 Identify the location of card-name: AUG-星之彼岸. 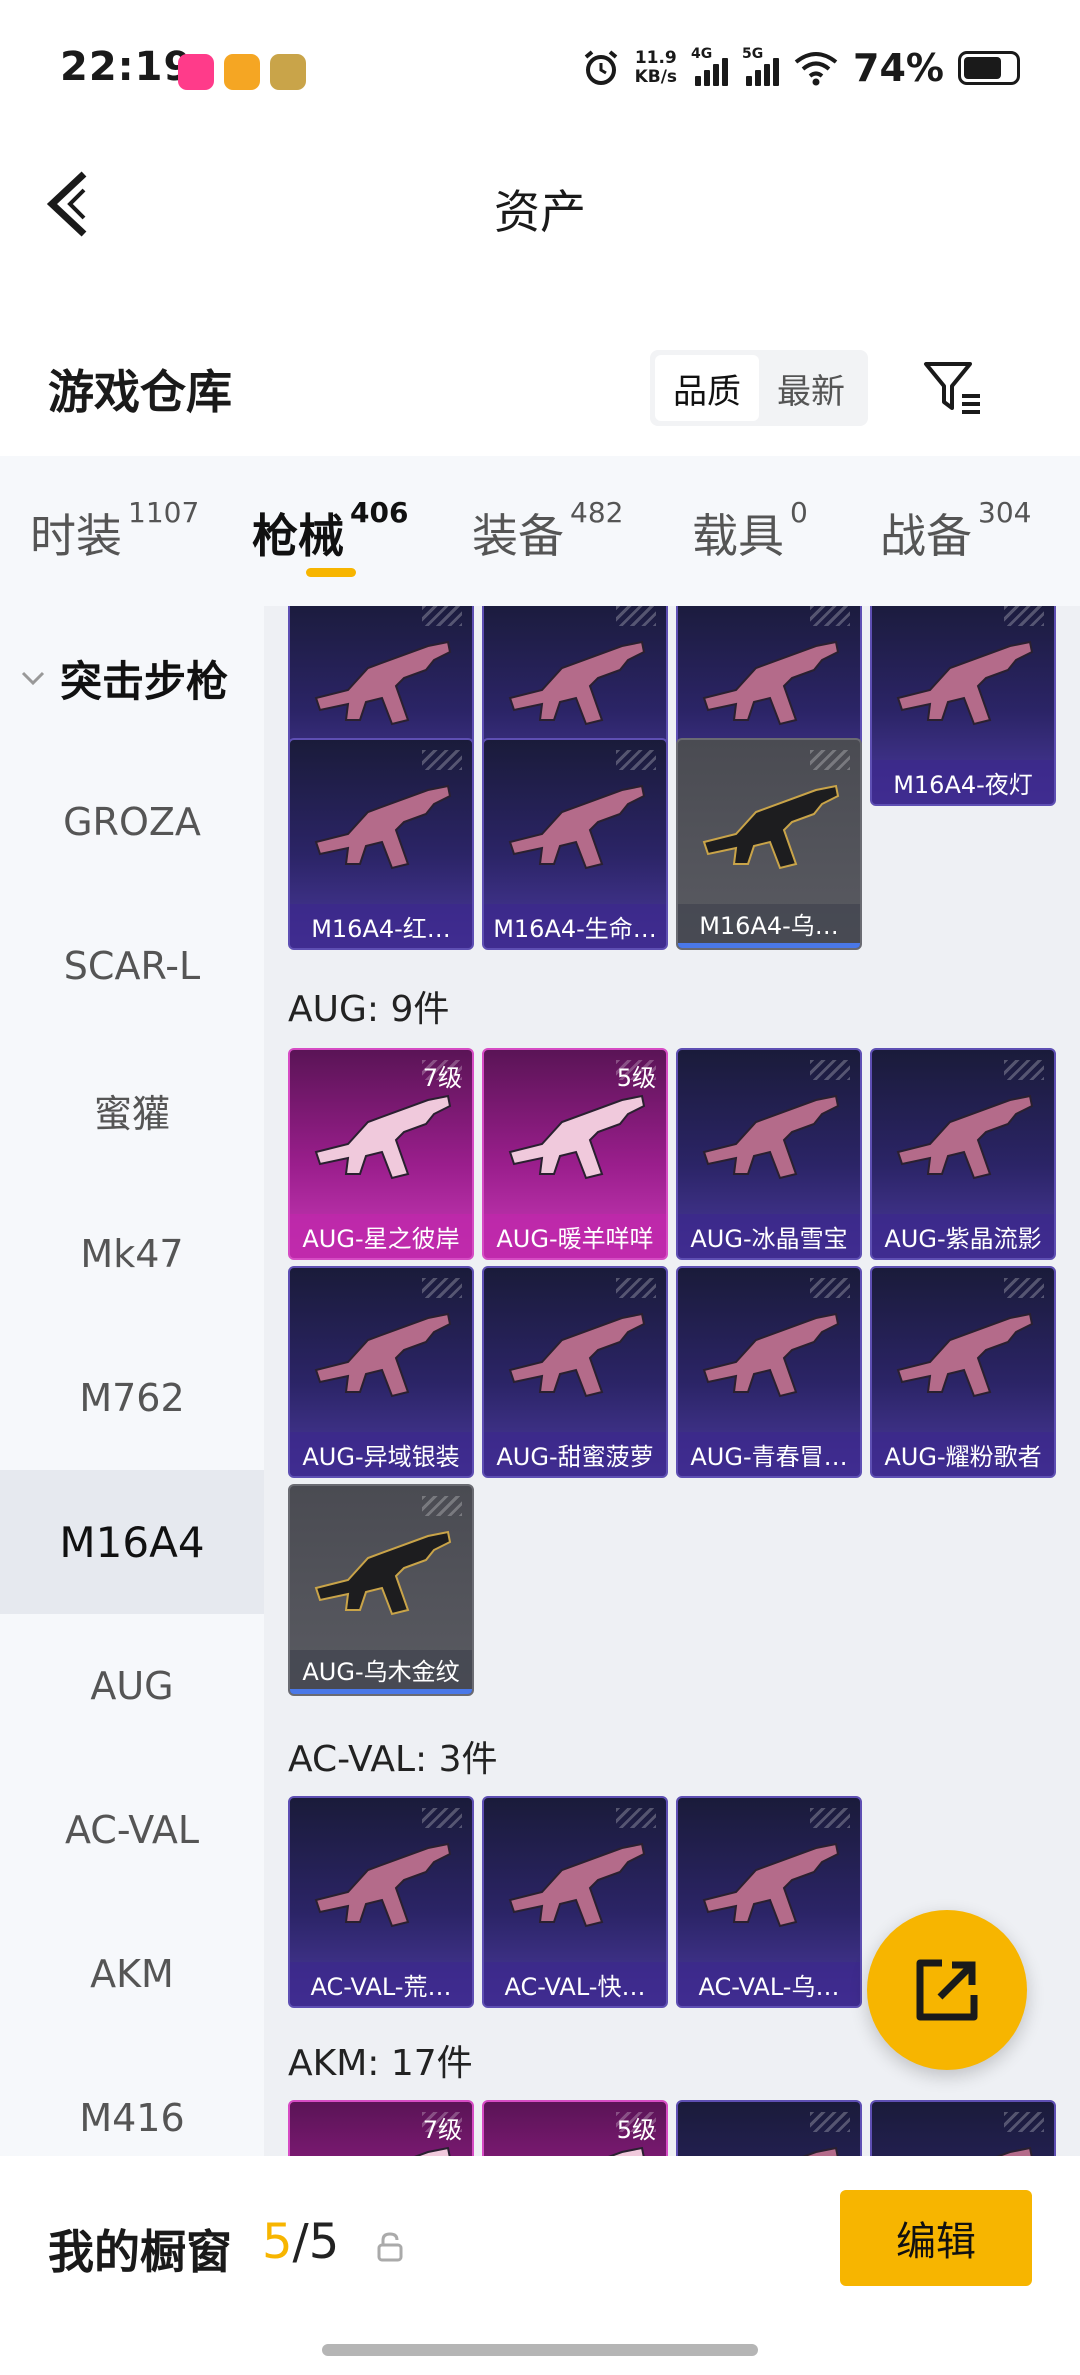
(381, 1236).